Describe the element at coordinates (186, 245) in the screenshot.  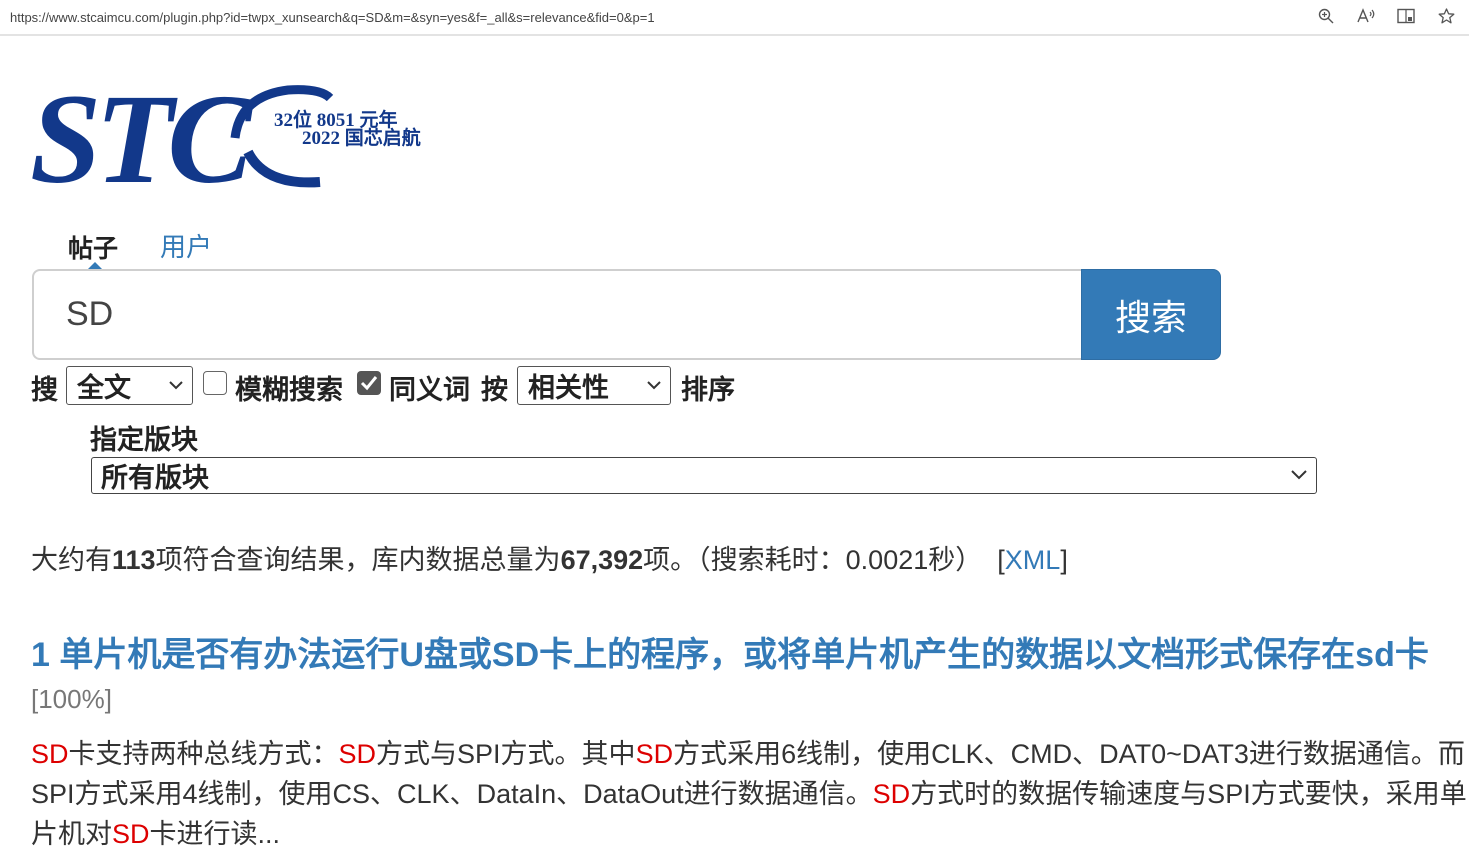
I see `tab-users: 用户` at that location.